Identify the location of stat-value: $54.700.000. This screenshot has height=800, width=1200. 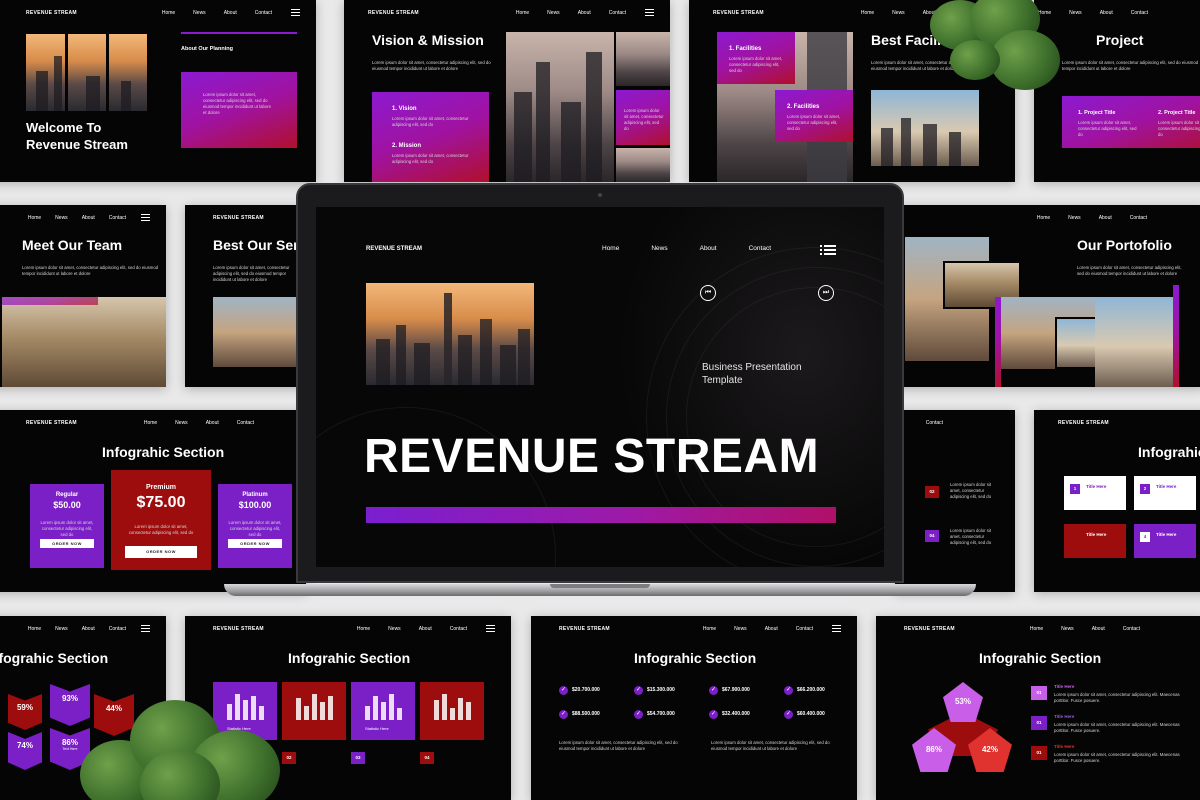
(661, 714).